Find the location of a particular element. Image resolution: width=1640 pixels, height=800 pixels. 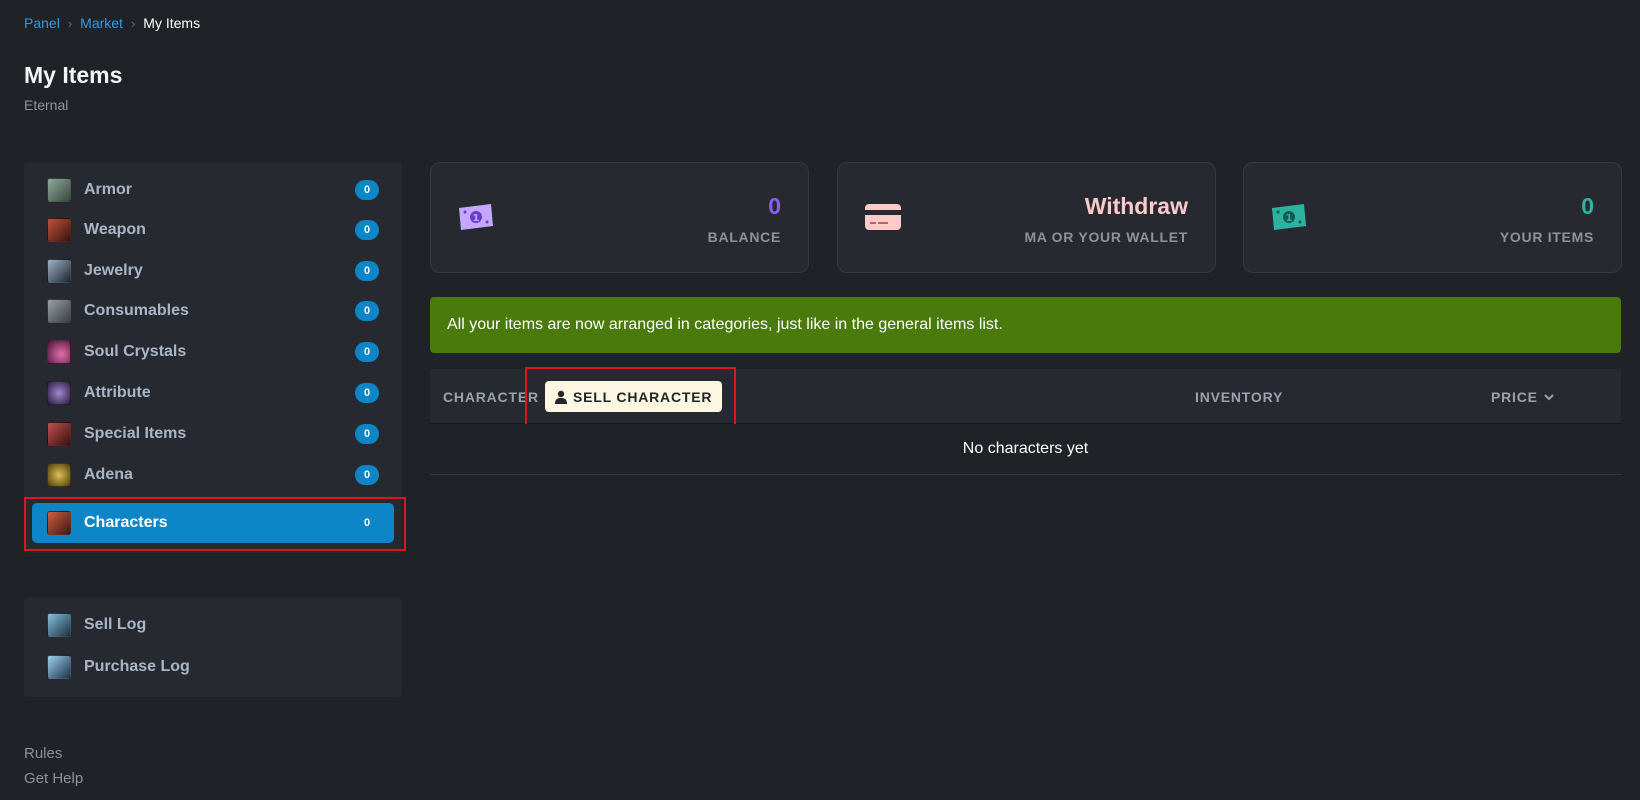

sell-character-label: SELL CHARACTER is located at coordinates (643, 396).